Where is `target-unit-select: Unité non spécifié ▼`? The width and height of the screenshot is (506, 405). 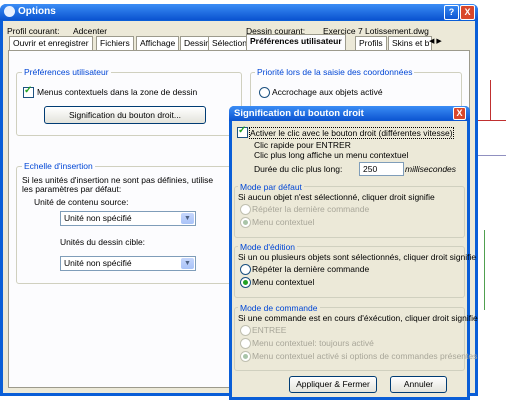 target-unit-select: Unité non spécifié ▼ is located at coordinates (128, 263).